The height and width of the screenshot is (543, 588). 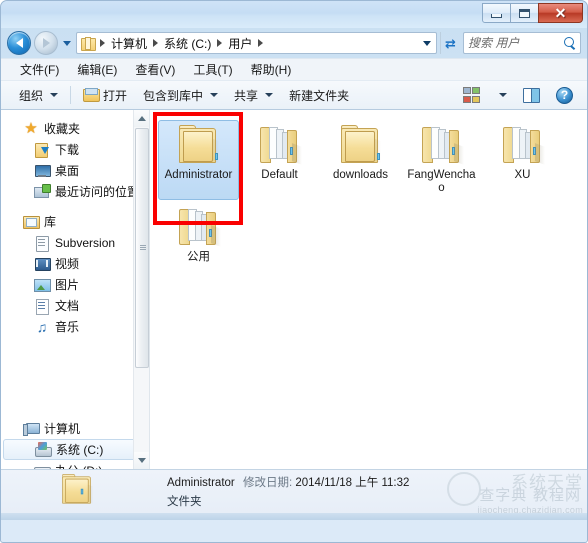 I want to click on file-item-xu: XU, so click(x=522, y=160).